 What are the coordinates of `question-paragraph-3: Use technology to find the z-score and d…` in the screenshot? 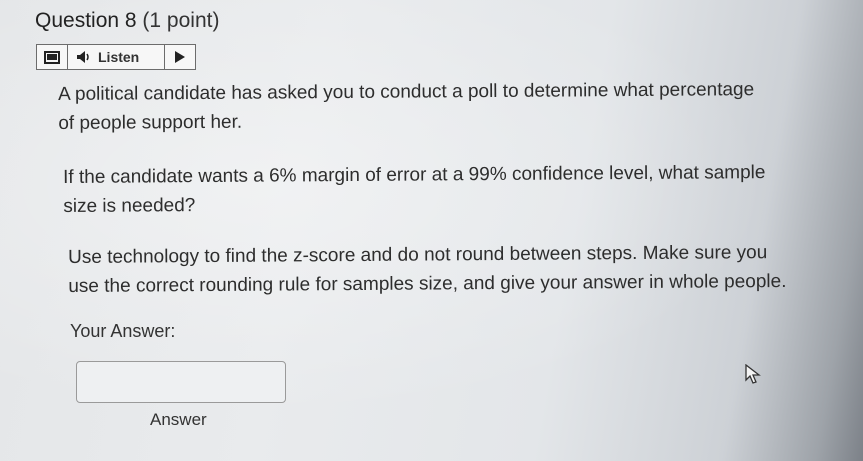 It's located at (427, 269).